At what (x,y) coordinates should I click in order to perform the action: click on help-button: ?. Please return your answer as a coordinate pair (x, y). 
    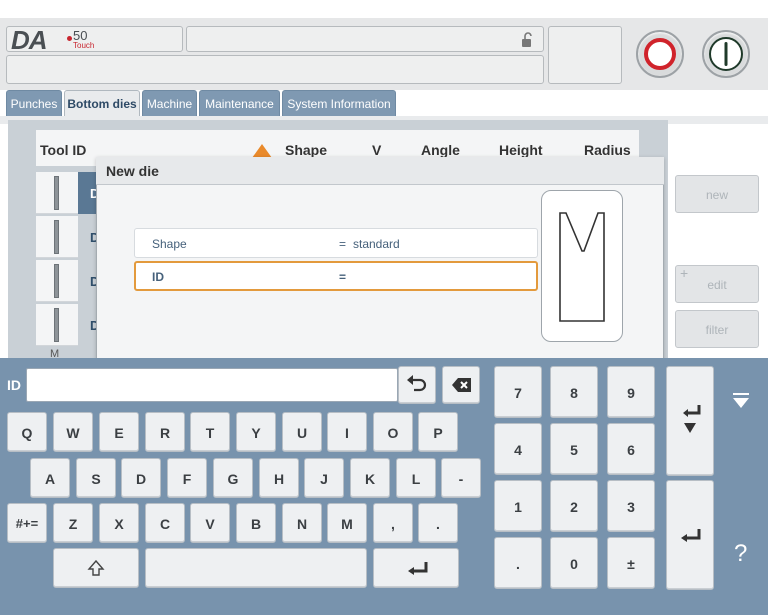
    Looking at the image, I should click on (740, 554).